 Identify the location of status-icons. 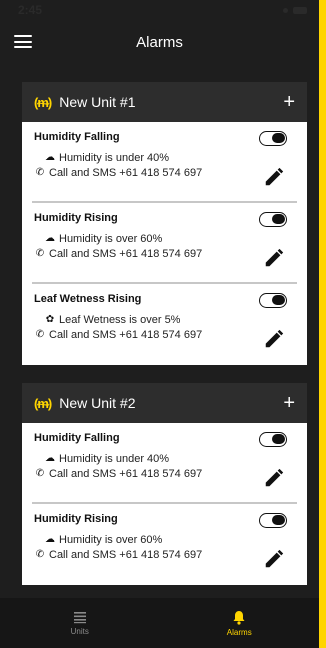
(295, 10).